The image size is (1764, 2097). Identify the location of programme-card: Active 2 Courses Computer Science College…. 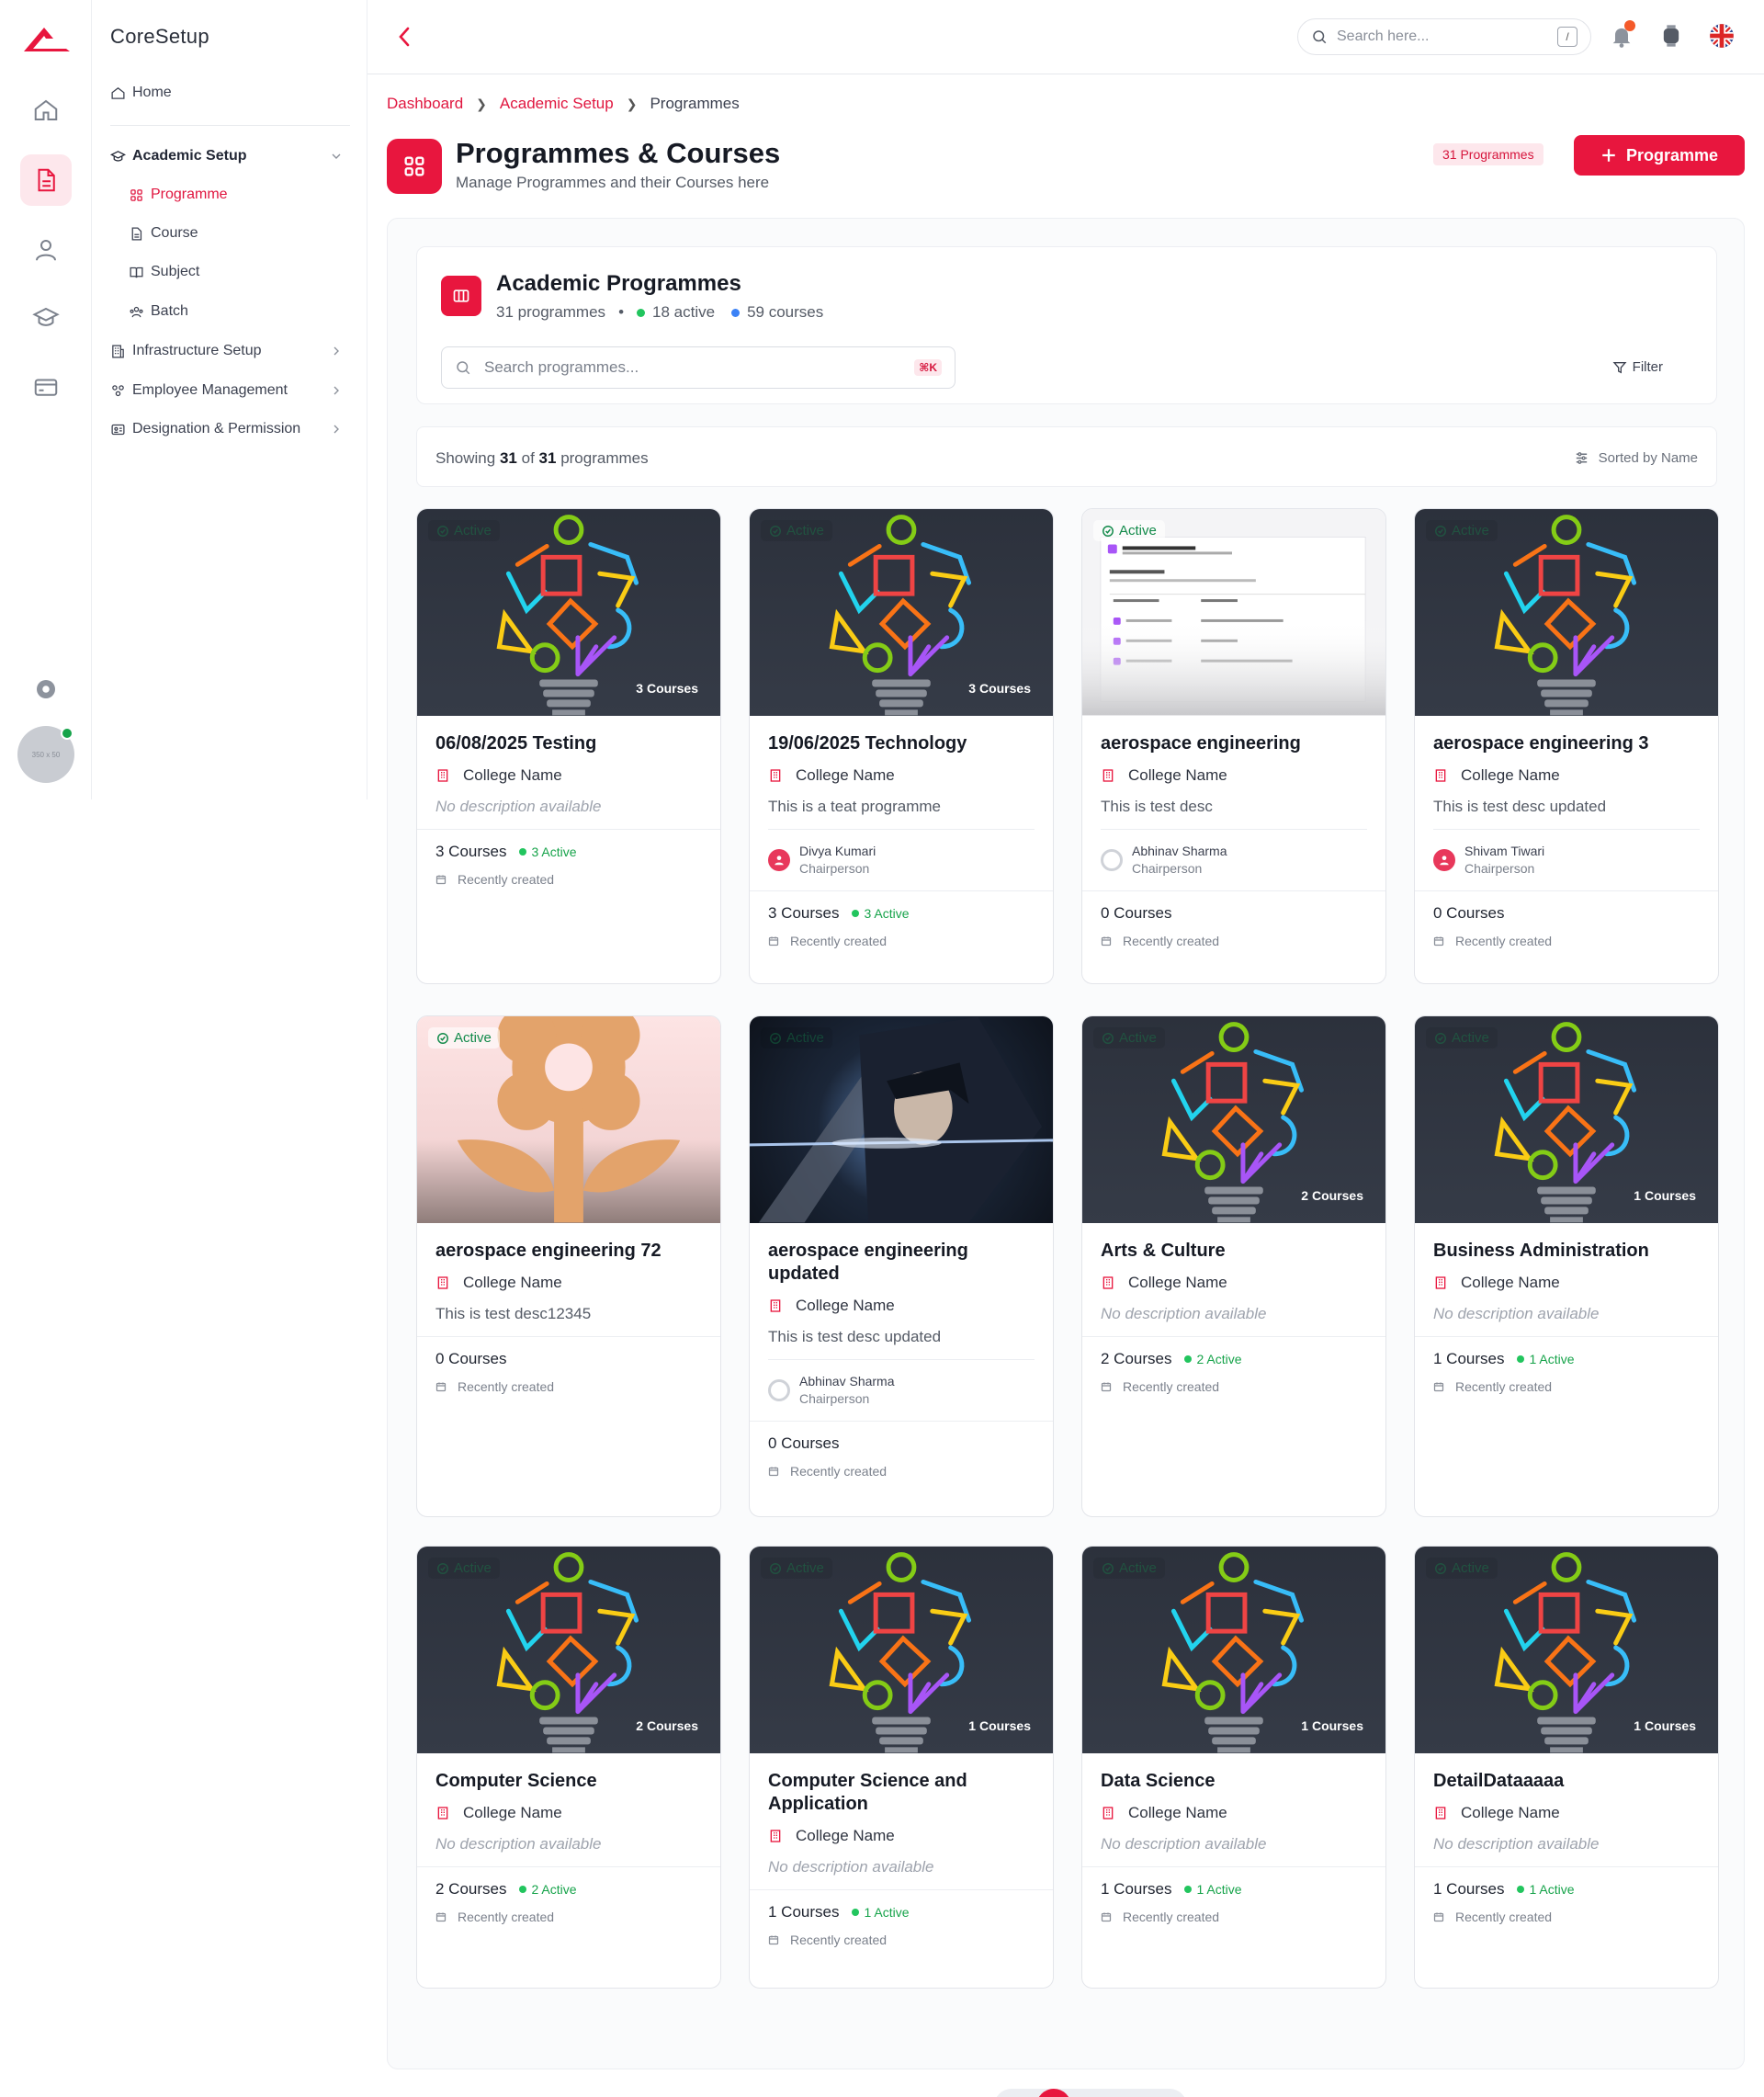
(568, 1768).